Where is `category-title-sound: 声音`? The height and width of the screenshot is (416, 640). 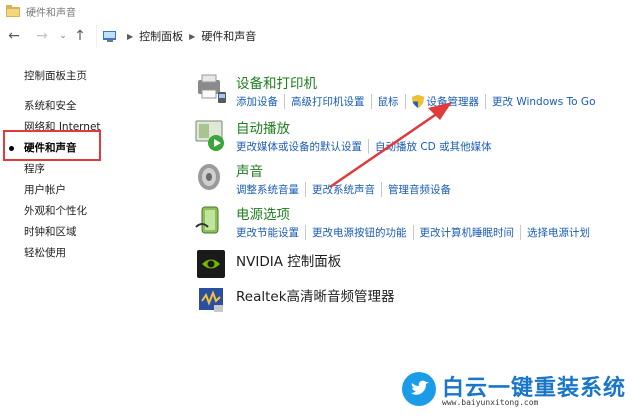 category-title-sound: 声音 is located at coordinates (249, 170).